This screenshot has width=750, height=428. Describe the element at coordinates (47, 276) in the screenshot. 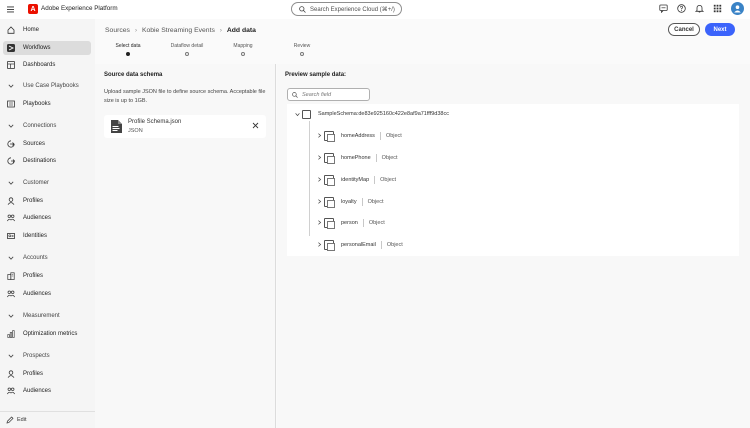

I see `sidebar-item-account-profiles: Profiles` at that location.